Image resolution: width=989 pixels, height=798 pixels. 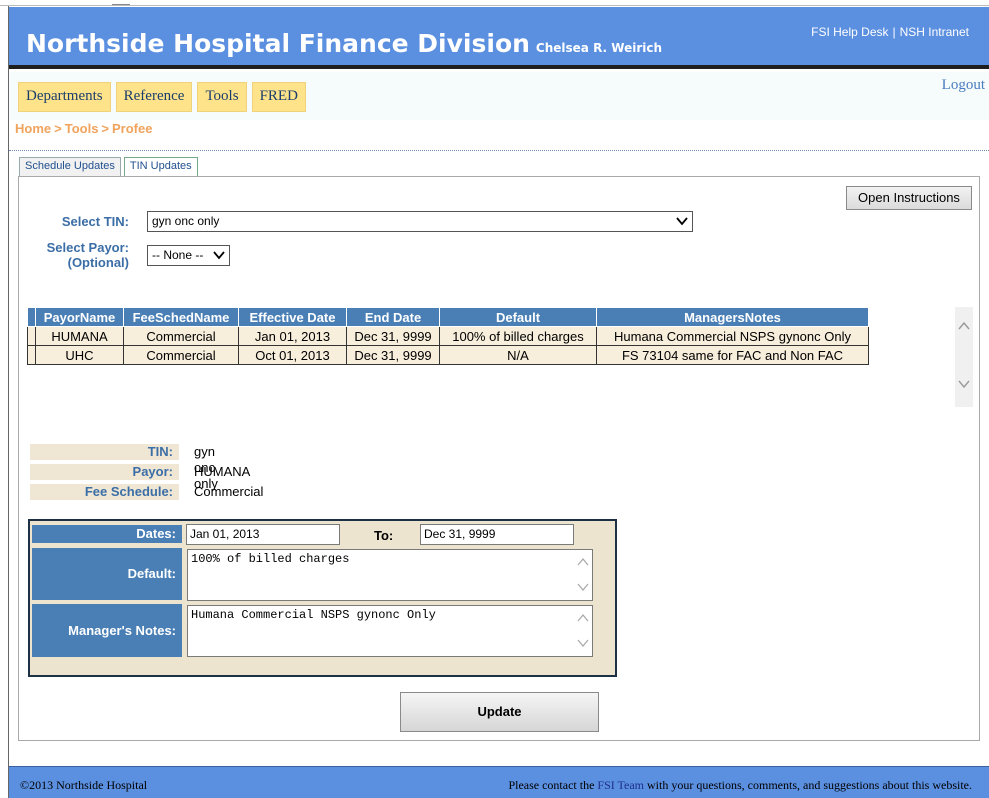 I want to click on main-menu: Departments Reference Tools FRED, so click(x=162, y=97).